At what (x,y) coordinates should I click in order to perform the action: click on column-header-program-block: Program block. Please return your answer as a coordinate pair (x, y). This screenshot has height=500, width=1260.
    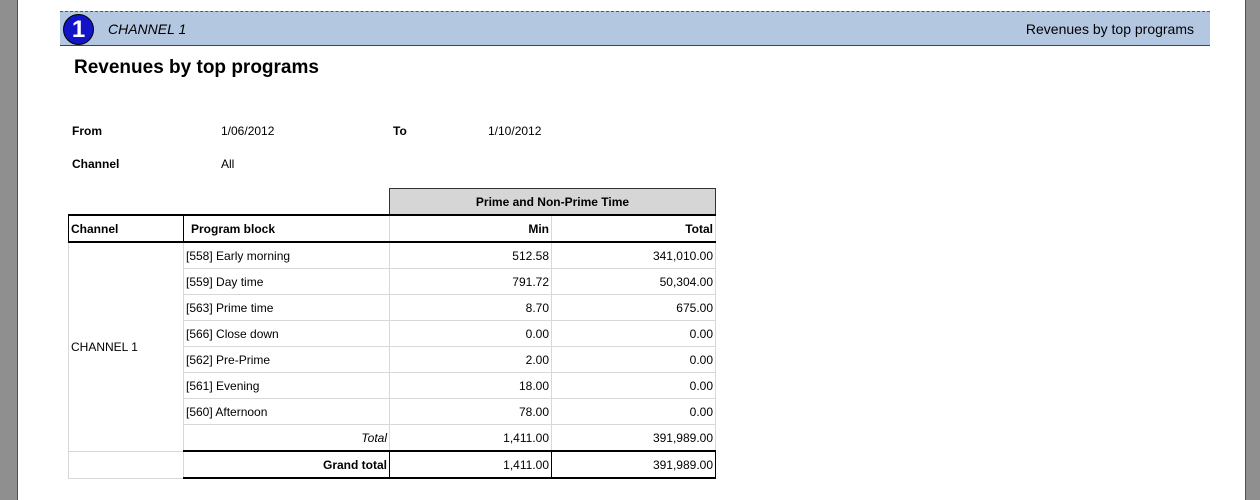
    Looking at the image, I should click on (286, 228).